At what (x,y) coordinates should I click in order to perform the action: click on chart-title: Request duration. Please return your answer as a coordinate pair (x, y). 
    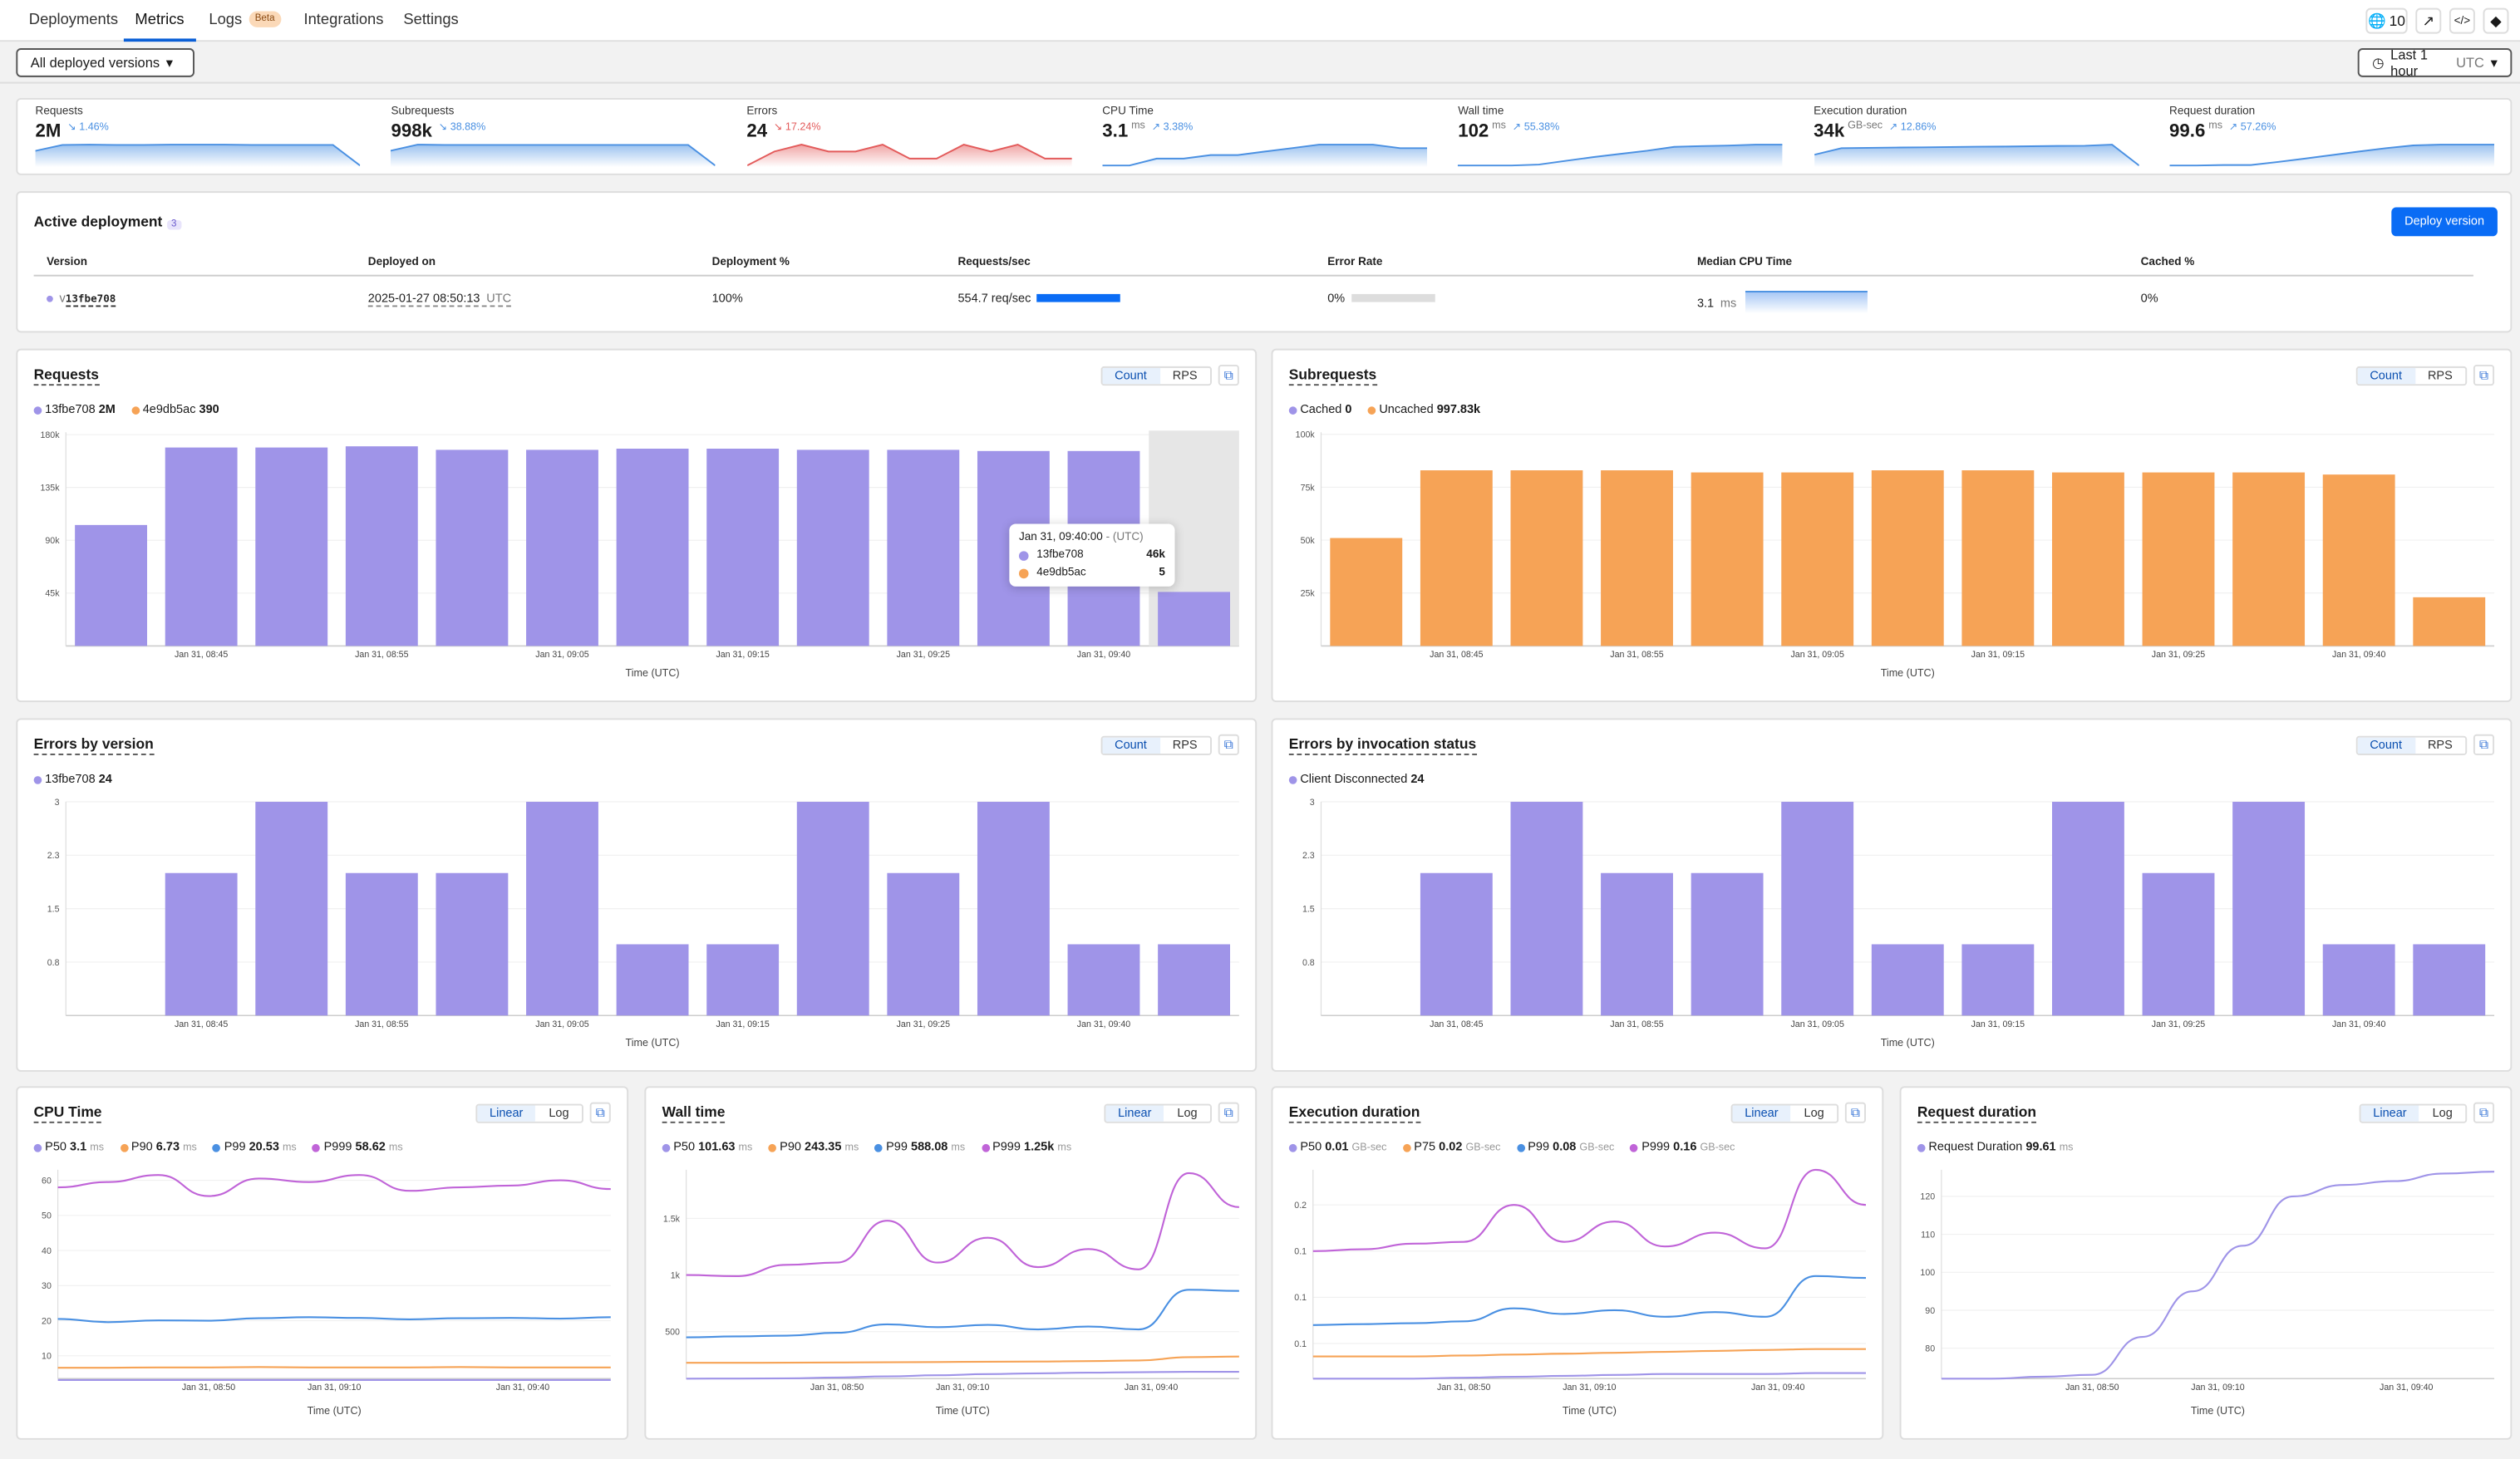
    Looking at the image, I should click on (1976, 1113).